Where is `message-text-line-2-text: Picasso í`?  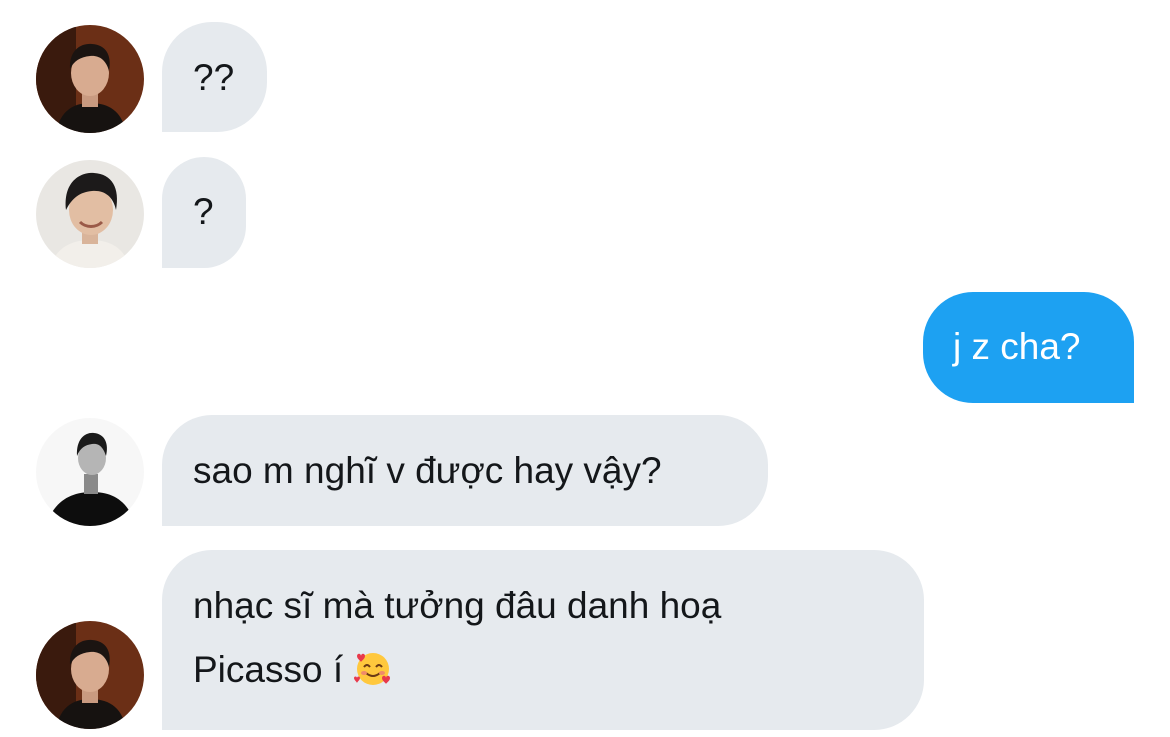 message-text-line-2-text: Picasso í is located at coordinates (268, 669).